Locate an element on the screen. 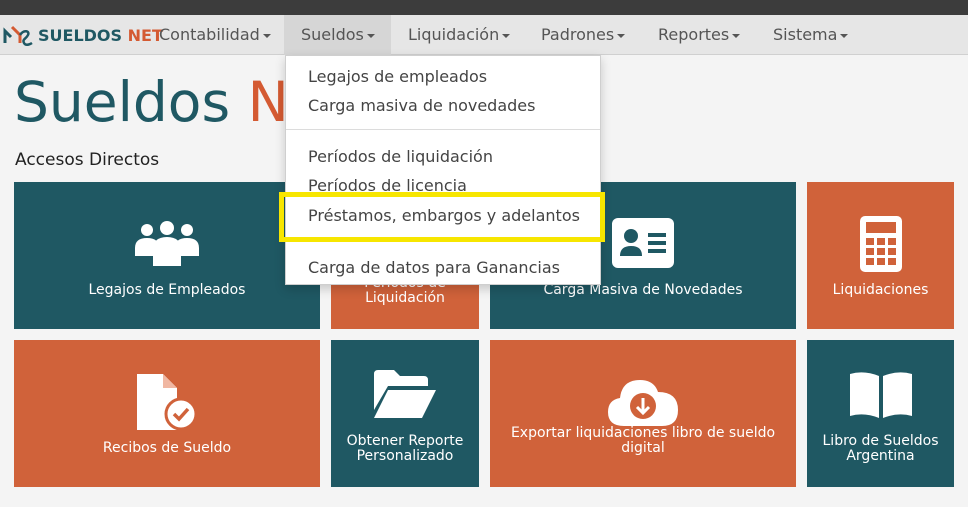 The image size is (968, 507). brand-name: SUELDOS NET is located at coordinates (100, 35).